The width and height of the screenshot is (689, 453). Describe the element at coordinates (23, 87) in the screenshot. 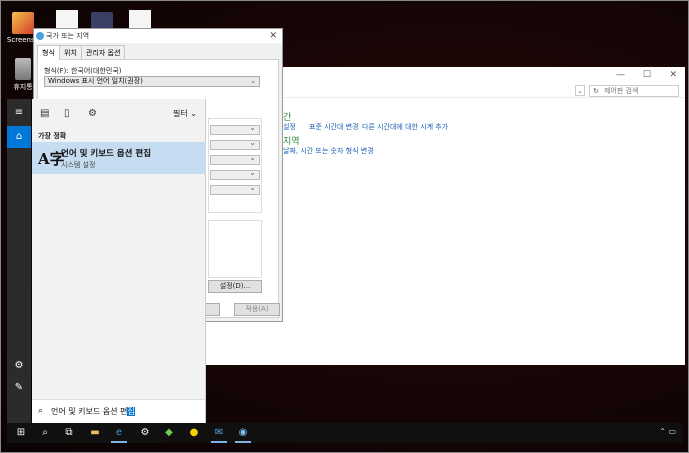

I see `desktop-icon-label: 휴지통` at that location.